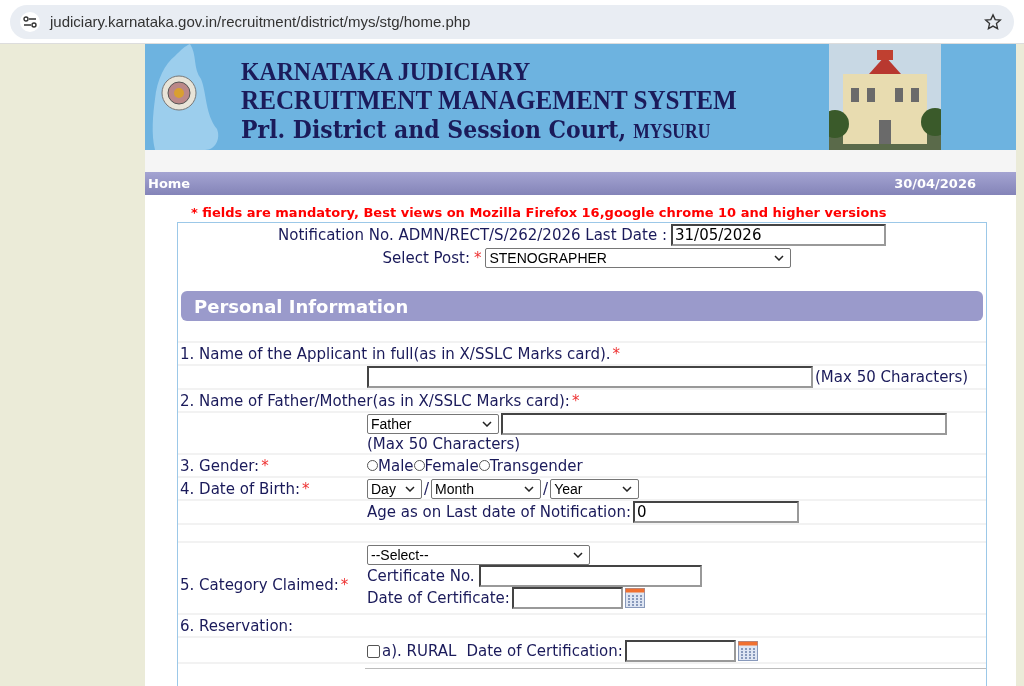 Image resolution: width=1024 pixels, height=686 pixels. I want to click on section-header: Personal Information, so click(582, 306).